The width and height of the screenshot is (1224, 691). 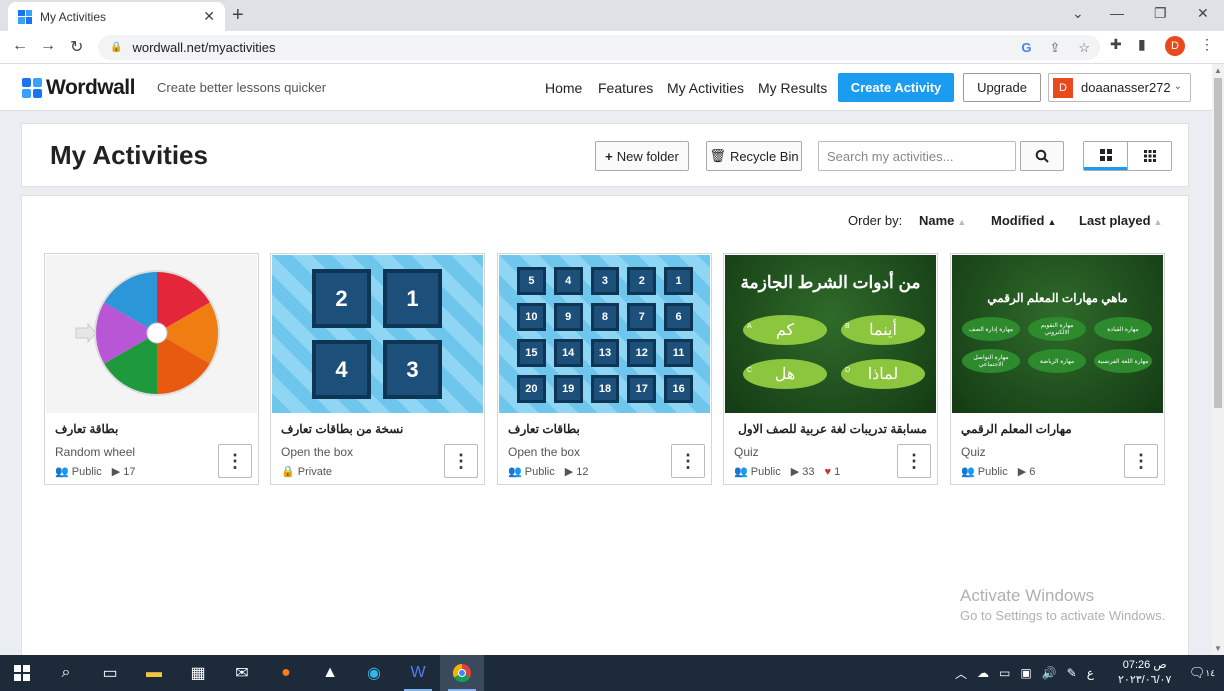 What do you see at coordinates (374, 673) in the screenshot?
I see `edge-icon: ◉` at bounding box center [374, 673].